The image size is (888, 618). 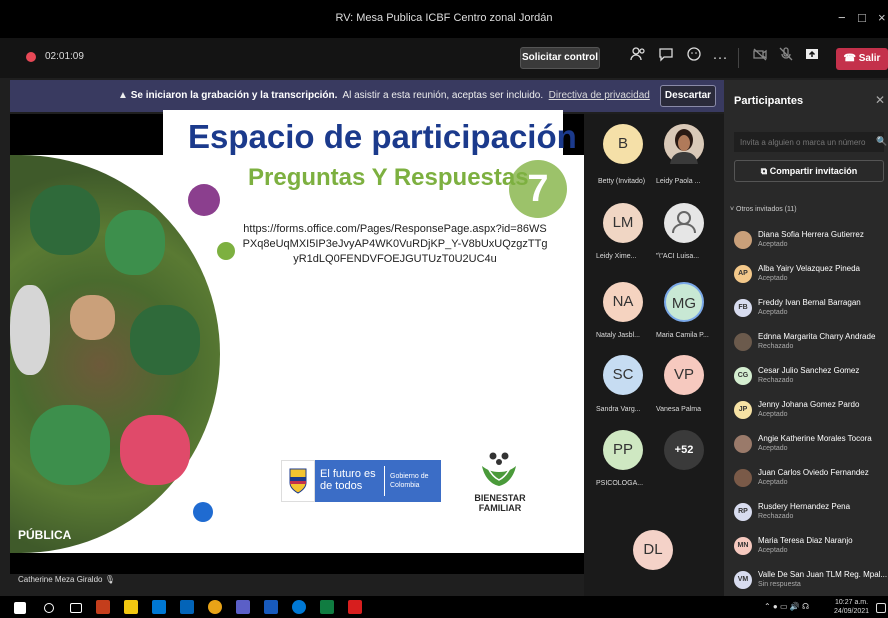 What do you see at coordinates (76, 608) in the screenshot?
I see `task-view-icon` at bounding box center [76, 608].